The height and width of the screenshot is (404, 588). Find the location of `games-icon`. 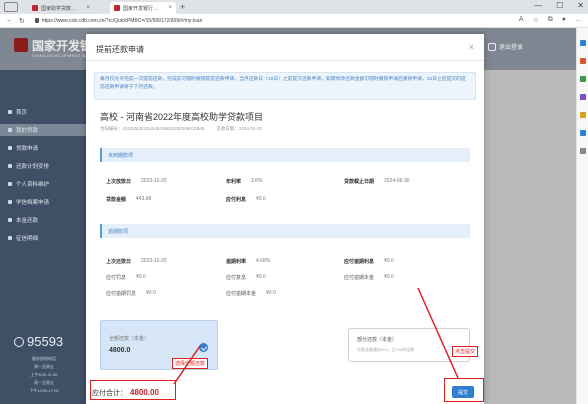

games-icon is located at coordinates (583, 97).